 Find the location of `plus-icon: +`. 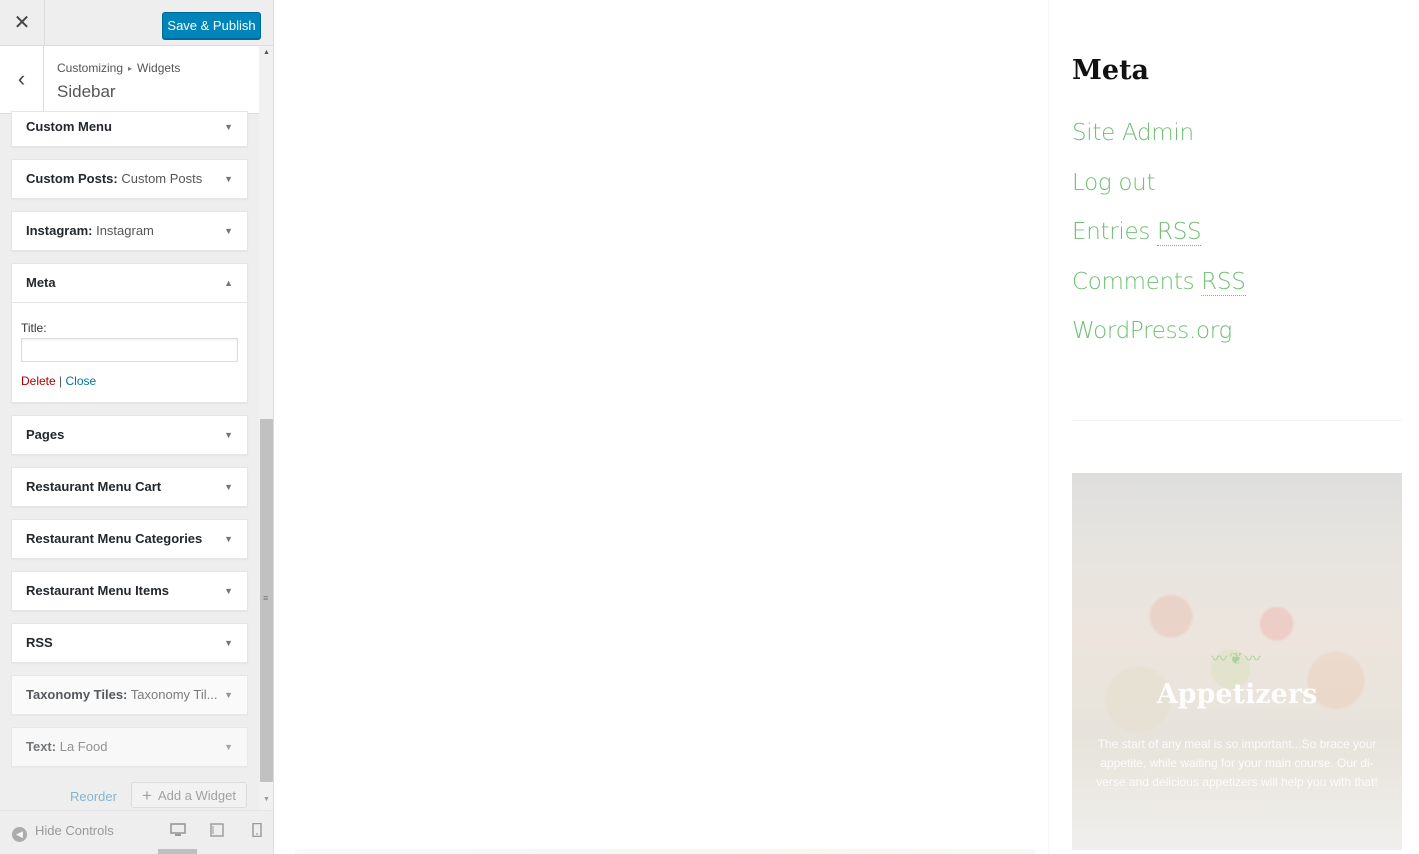

plus-icon: + is located at coordinates (147, 795).